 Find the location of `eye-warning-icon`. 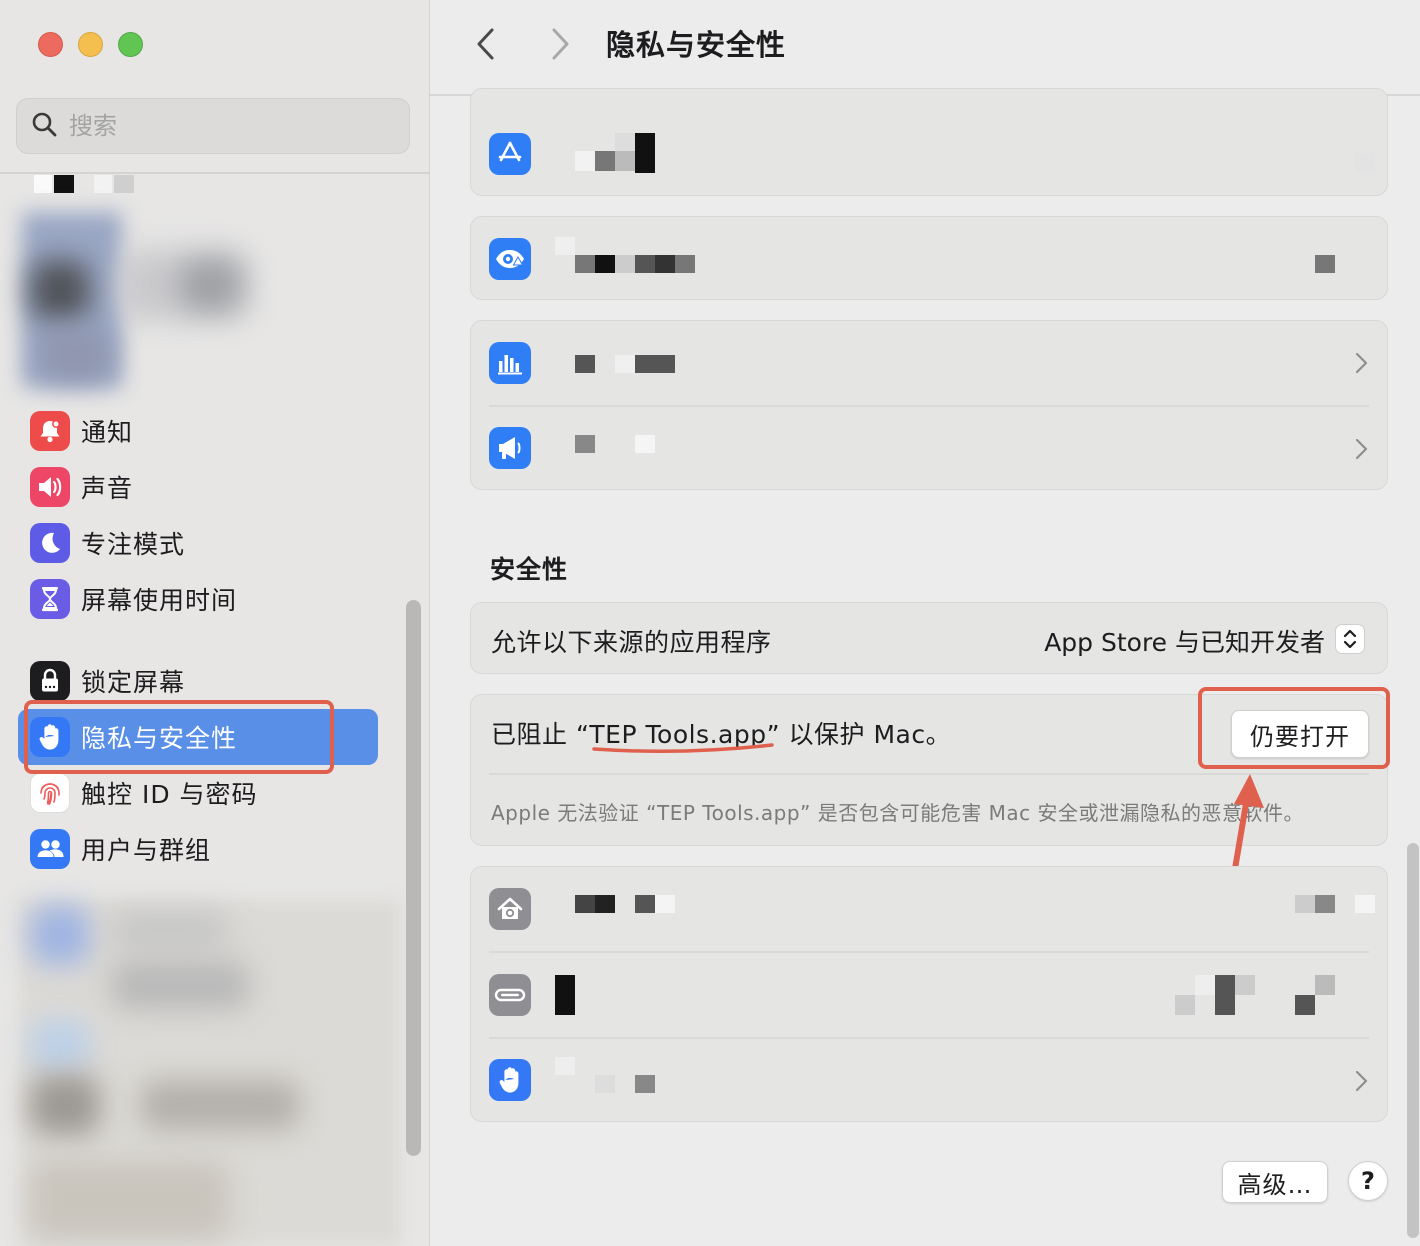

eye-warning-icon is located at coordinates (510, 259).